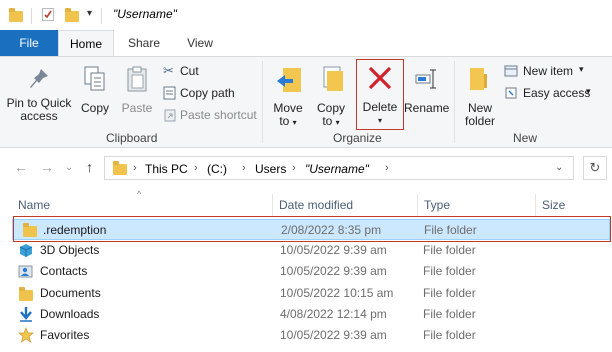 The image size is (612, 352). Describe the element at coordinates (39, 95) in the screenshot. I see `pin-to-quick-access-button: Pin to Quick access` at that location.